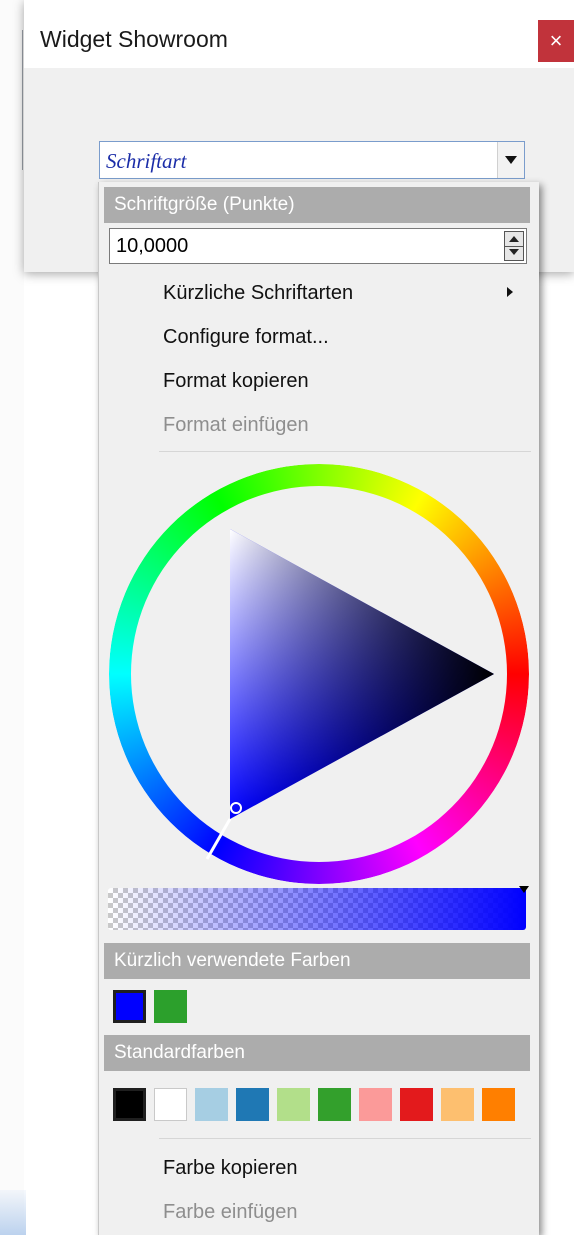 The width and height of the screenshot is (574, 1235). What do you see at coordinates (236, 425) in the screenshot?
I see `menu-item-paste-format: Format einfügen` at bounding box center [236, 425].